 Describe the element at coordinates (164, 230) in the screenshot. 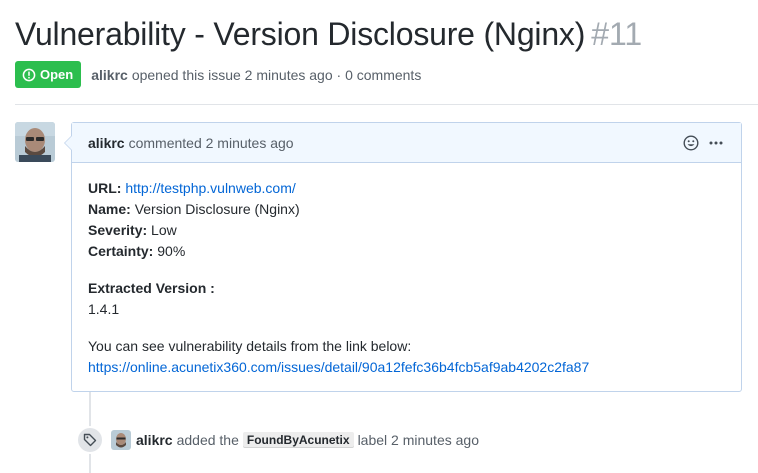

I see `field-value: Low` at that location.